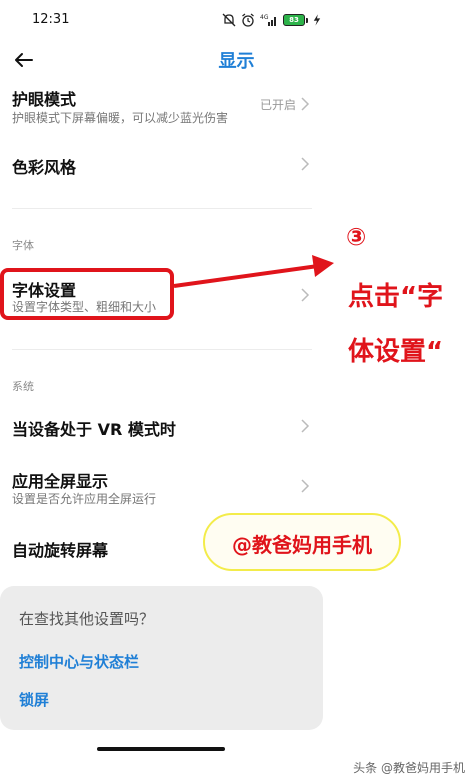  Describe the element at coordinates (60, 481) in the screenshot. I see `row-title: 应用全屏显示` at that location.